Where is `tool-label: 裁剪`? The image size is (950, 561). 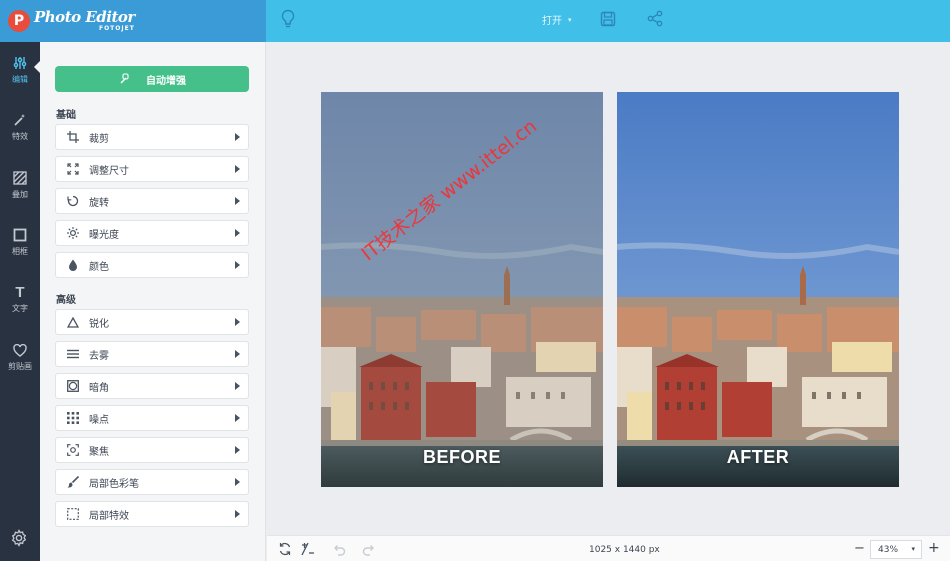 tool-label: 裁剪 is located at coordinates (99, 139).